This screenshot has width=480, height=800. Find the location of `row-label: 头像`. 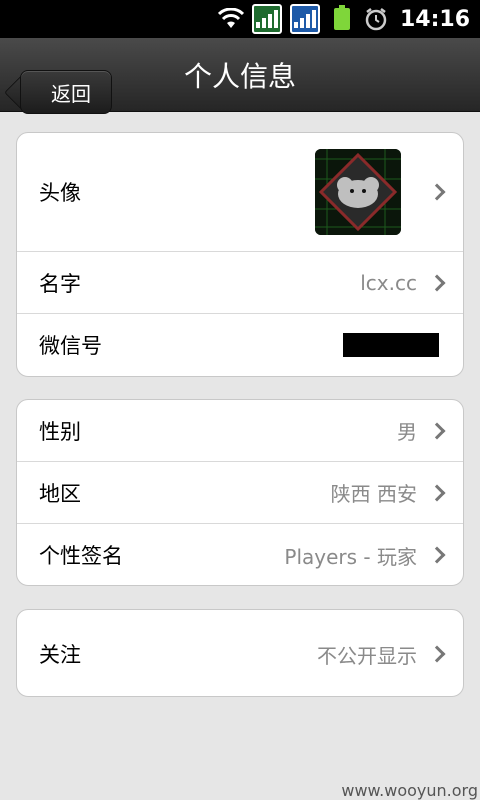

row-label: 头像 is located at coordinates (60, 193).